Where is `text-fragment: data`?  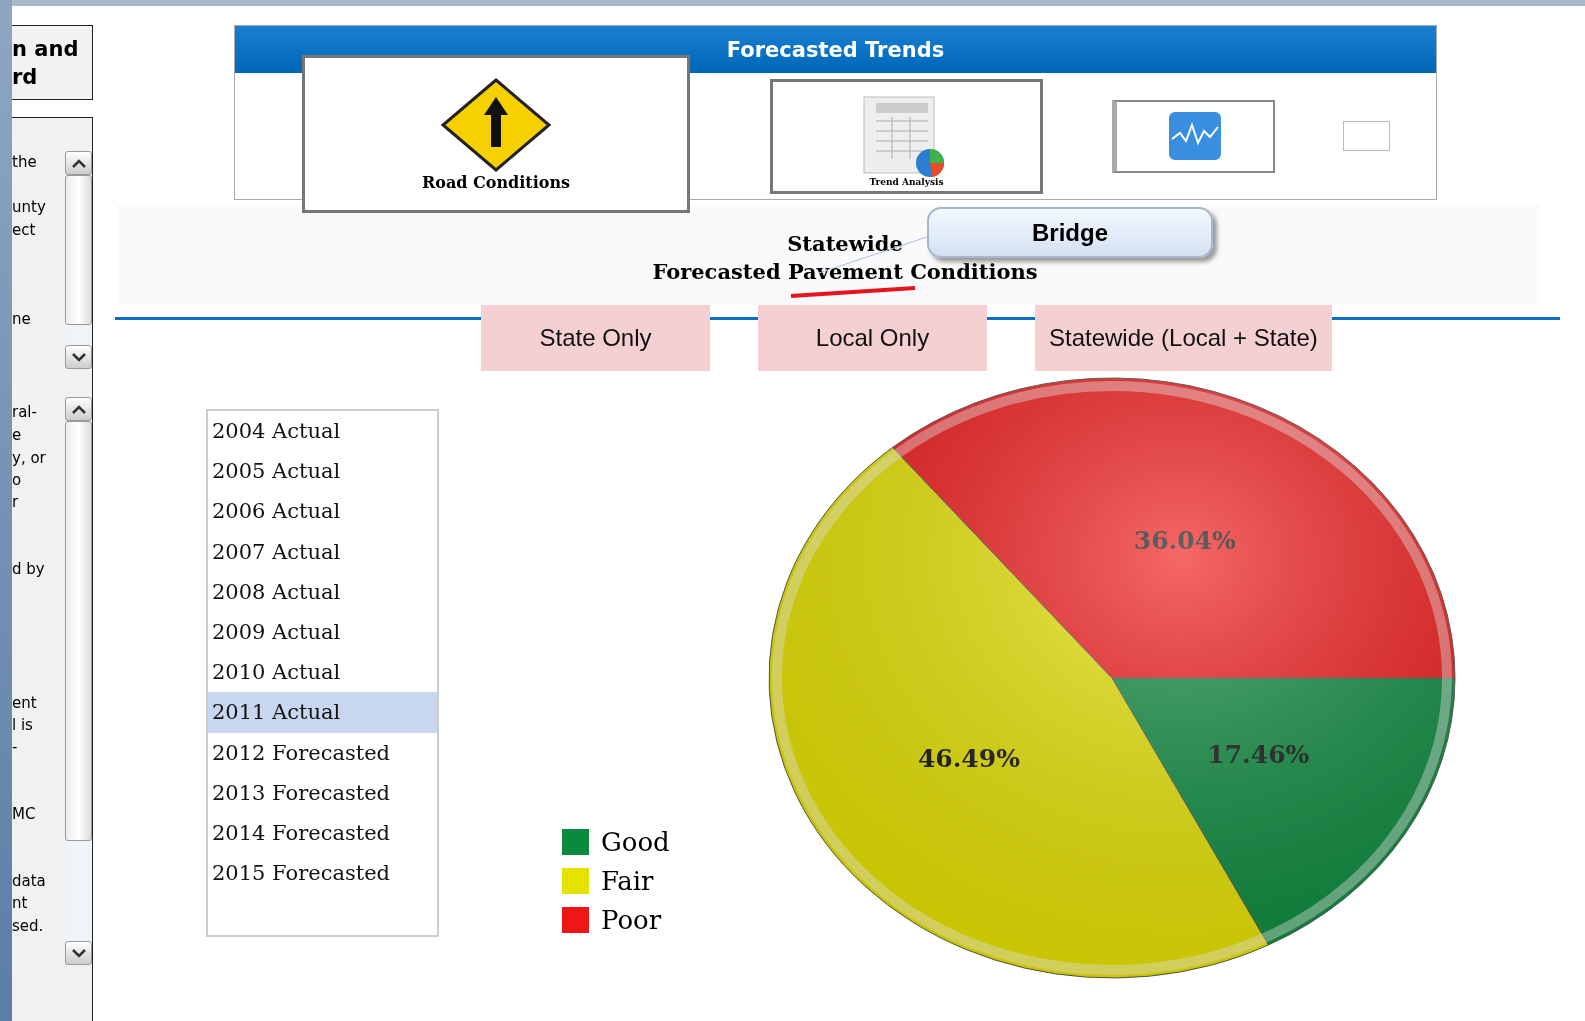
text-fragment: data is located at coordinates (29, 881).